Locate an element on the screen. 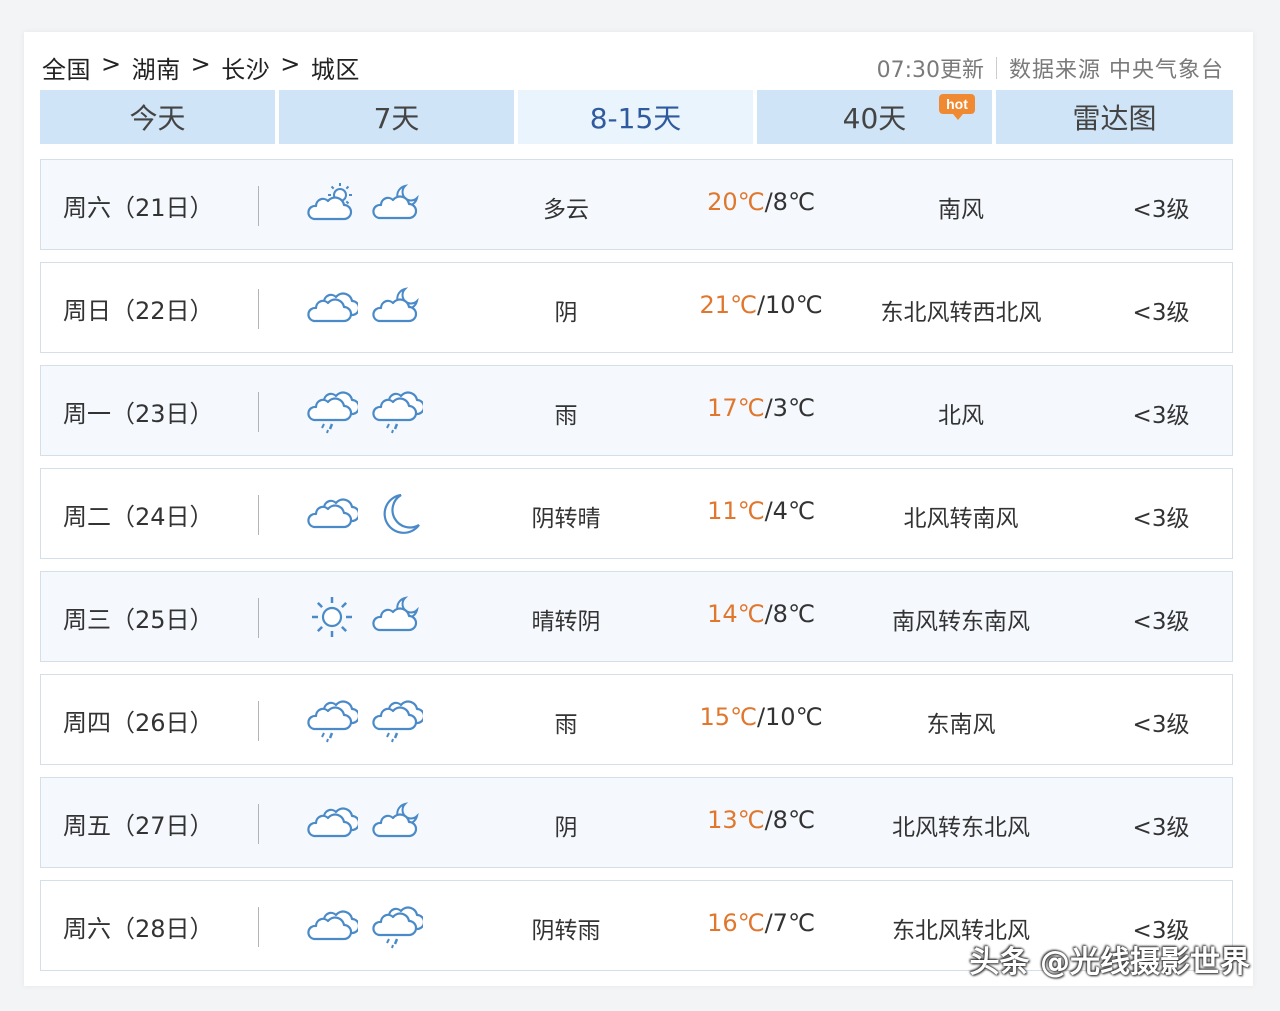  forecast-row: 周六（21日） 多云 20℃/8℃ 南风 <3级 is located at coordinates (636, 204).